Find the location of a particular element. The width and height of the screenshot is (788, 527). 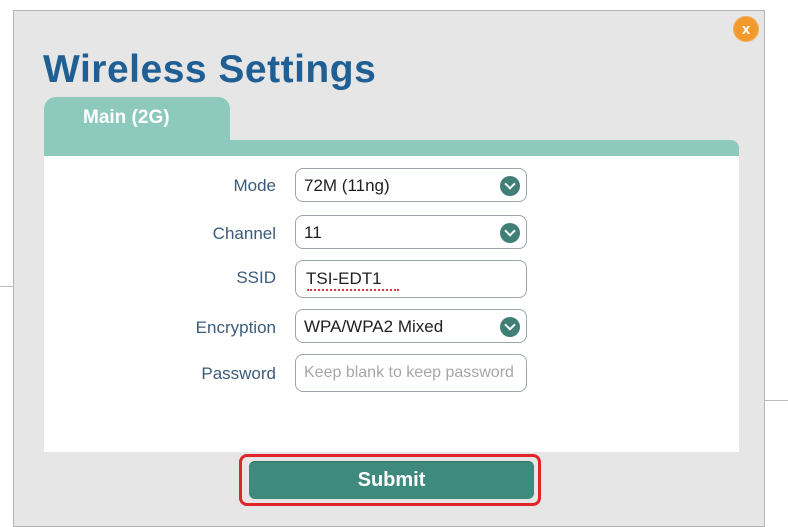

tab-main-2g: Main (2G) is located at coordinates (137, 118).